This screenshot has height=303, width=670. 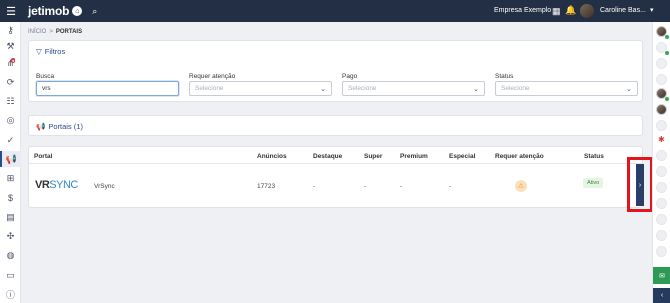 I want to click on status-label: Status, so click(x=504, y=76).